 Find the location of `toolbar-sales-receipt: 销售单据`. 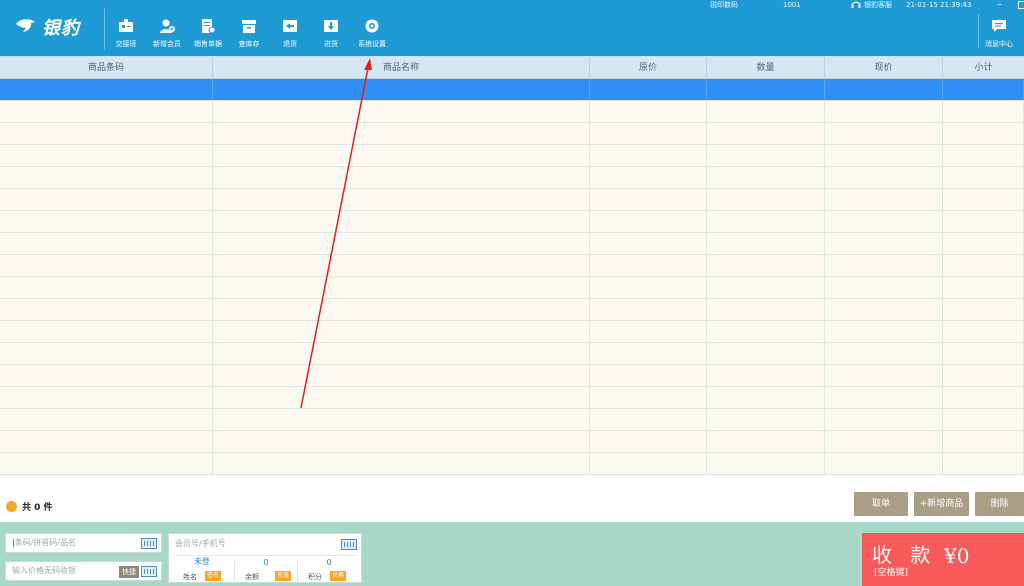

toolbar-sales-receipt: 销售单据 is located at coordinates (208, 35).